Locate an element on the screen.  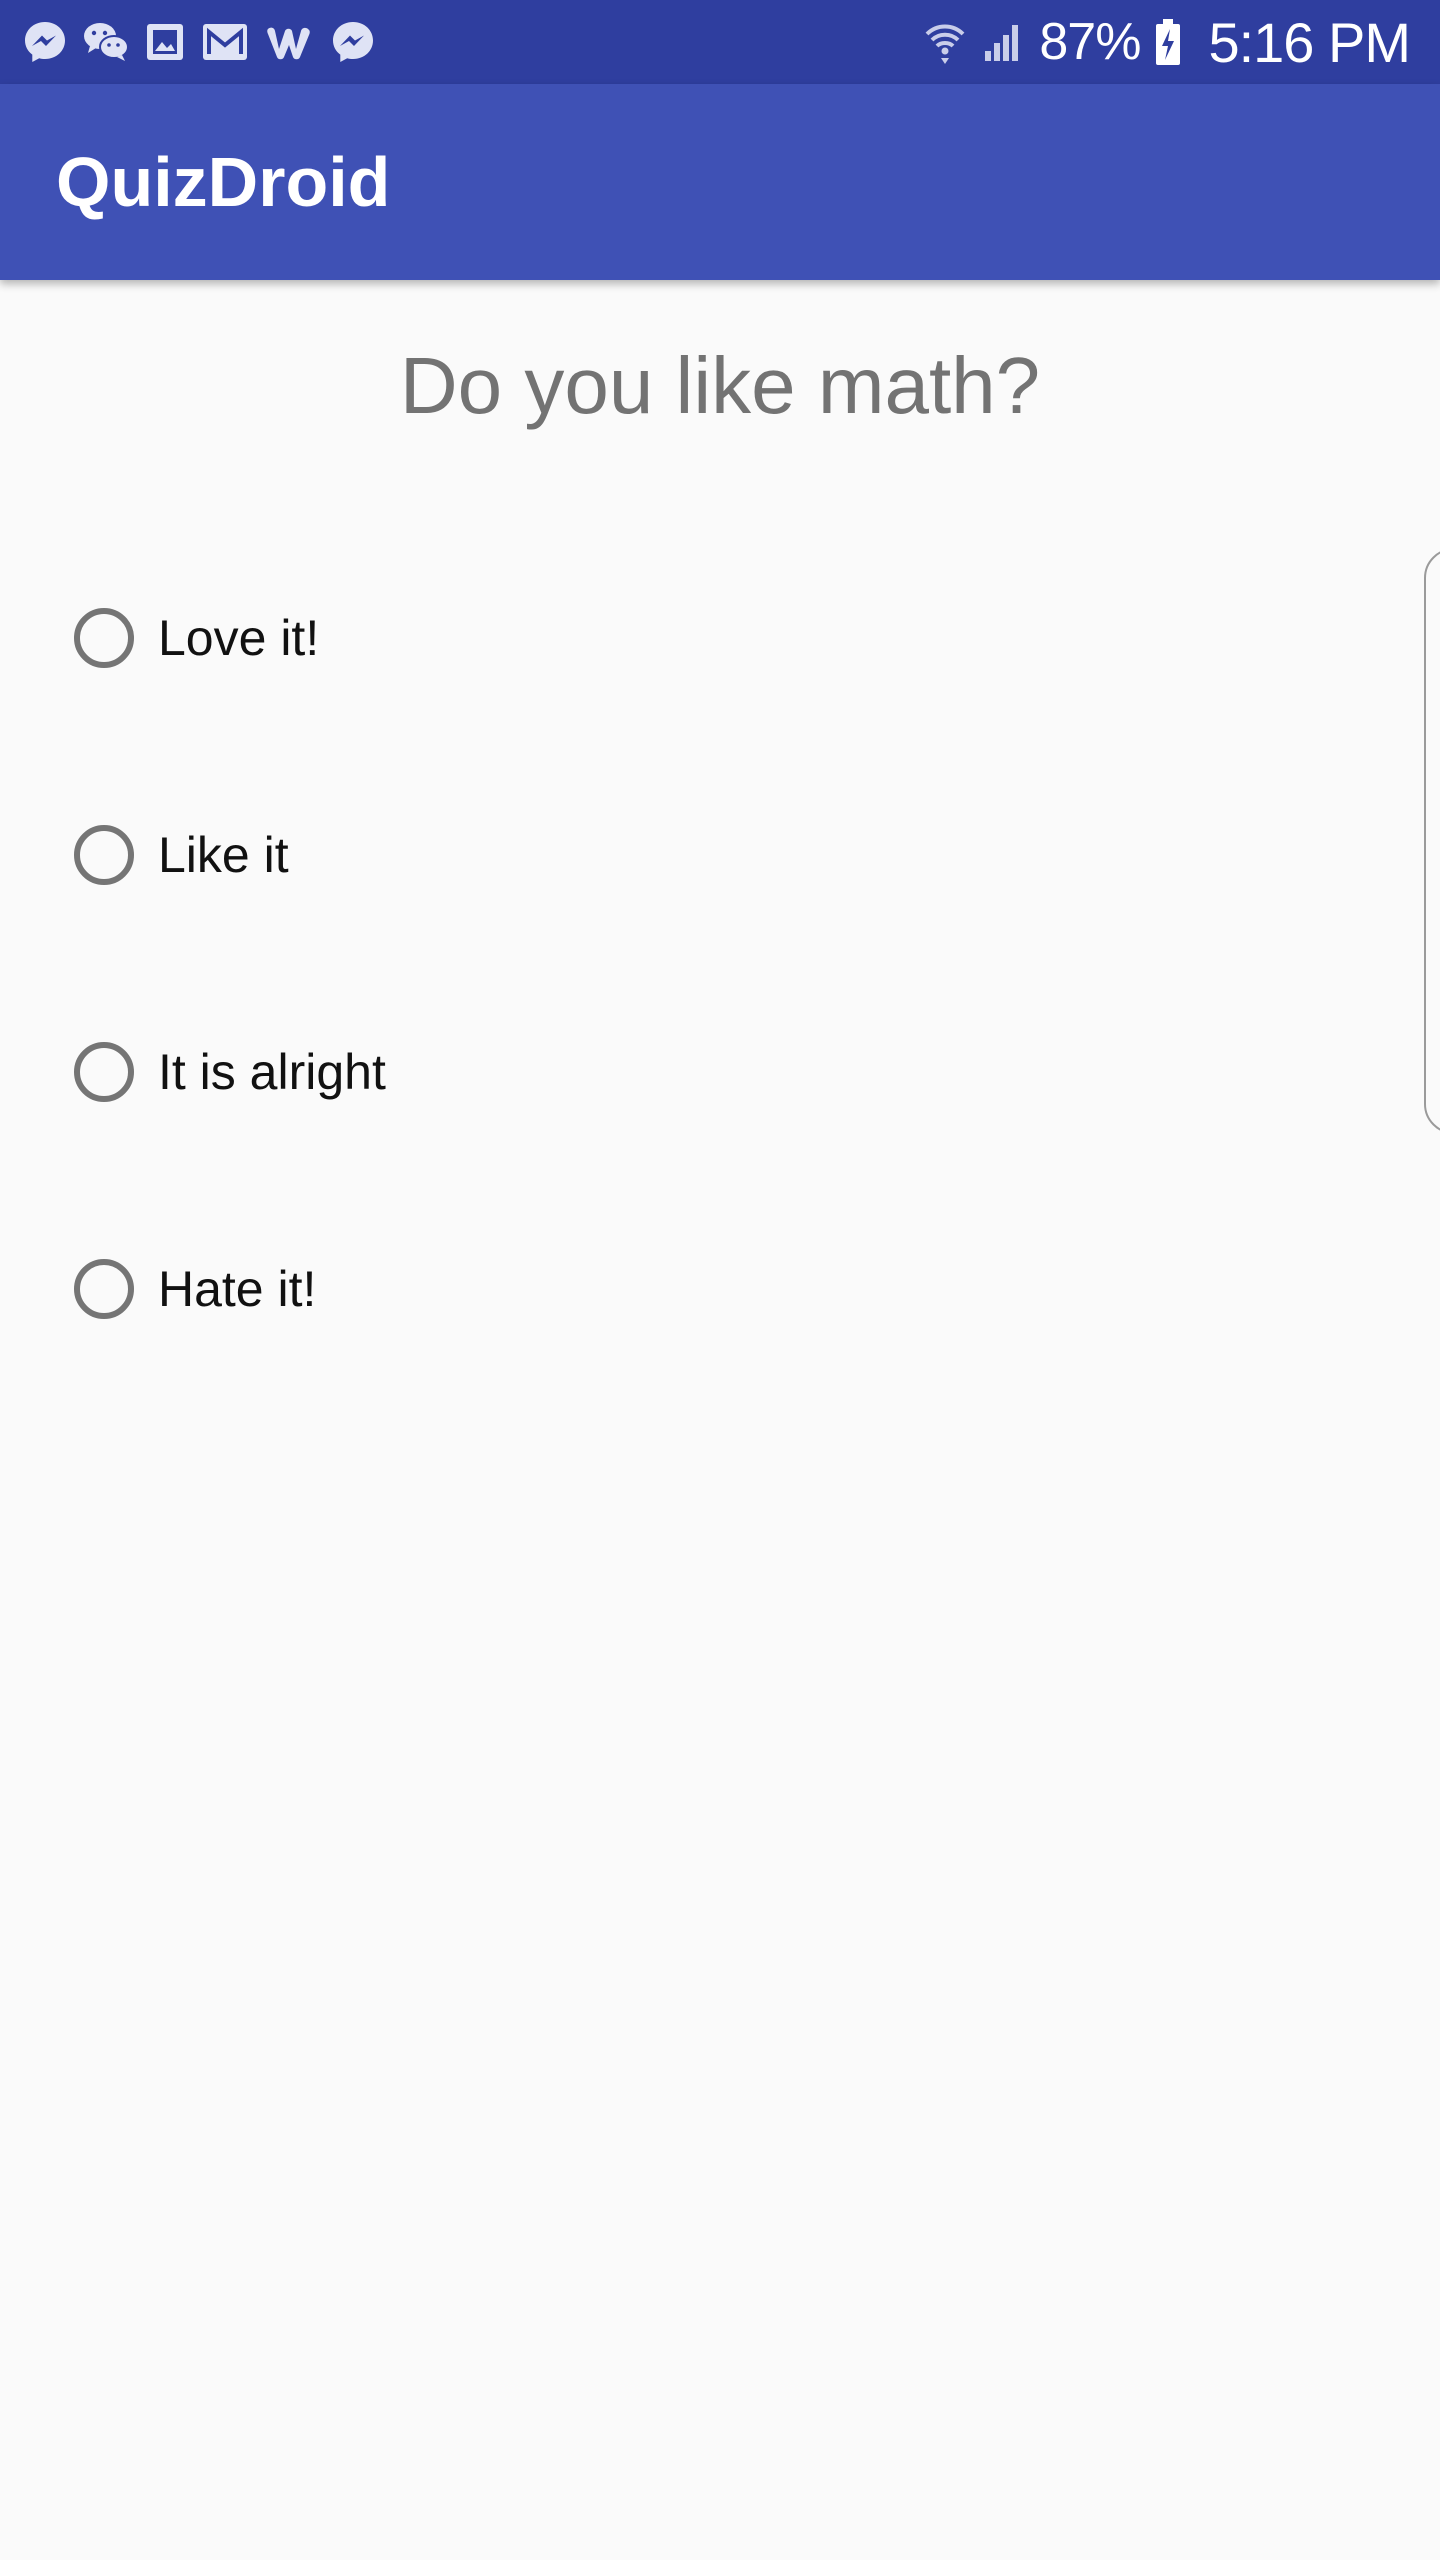
wechat-icon is located at coordinates (106, 42).